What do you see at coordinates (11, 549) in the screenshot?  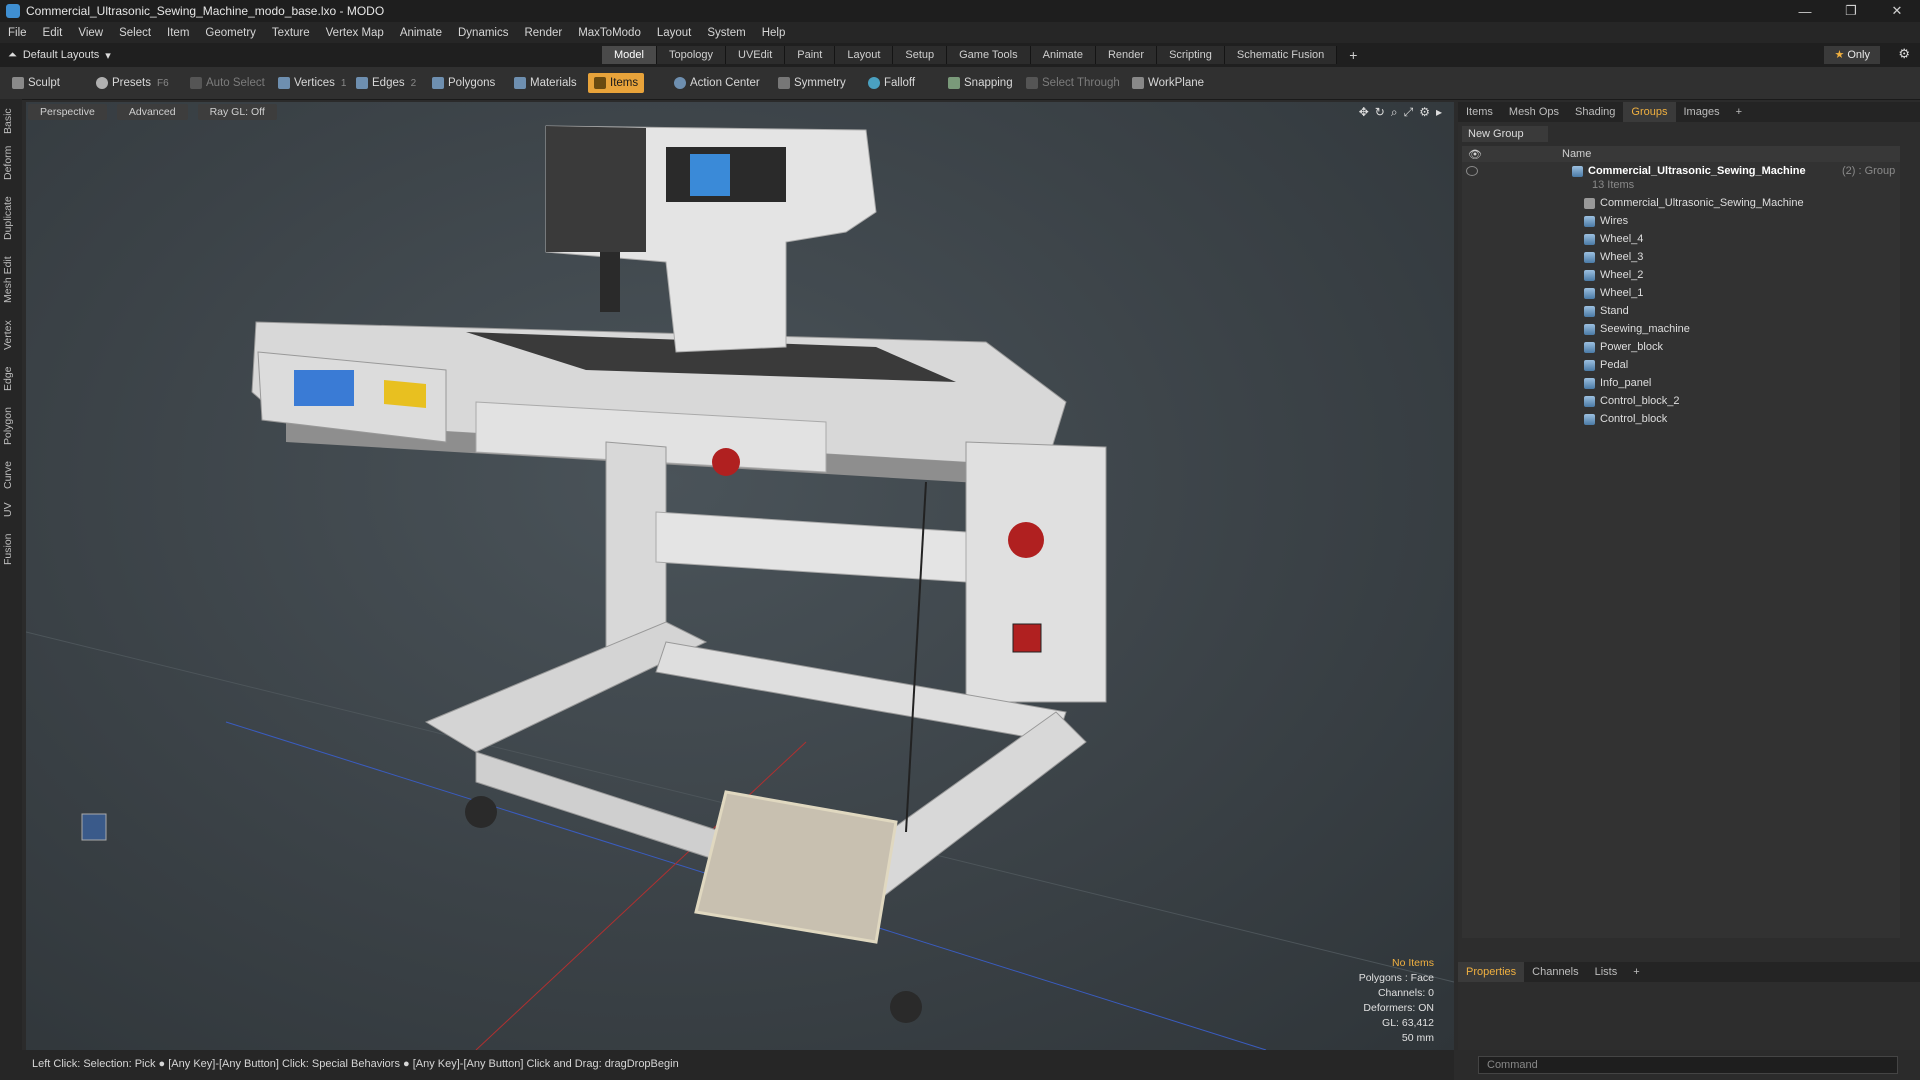 I see `tab-fusion: Fusion` at bounding box center [11, 549].